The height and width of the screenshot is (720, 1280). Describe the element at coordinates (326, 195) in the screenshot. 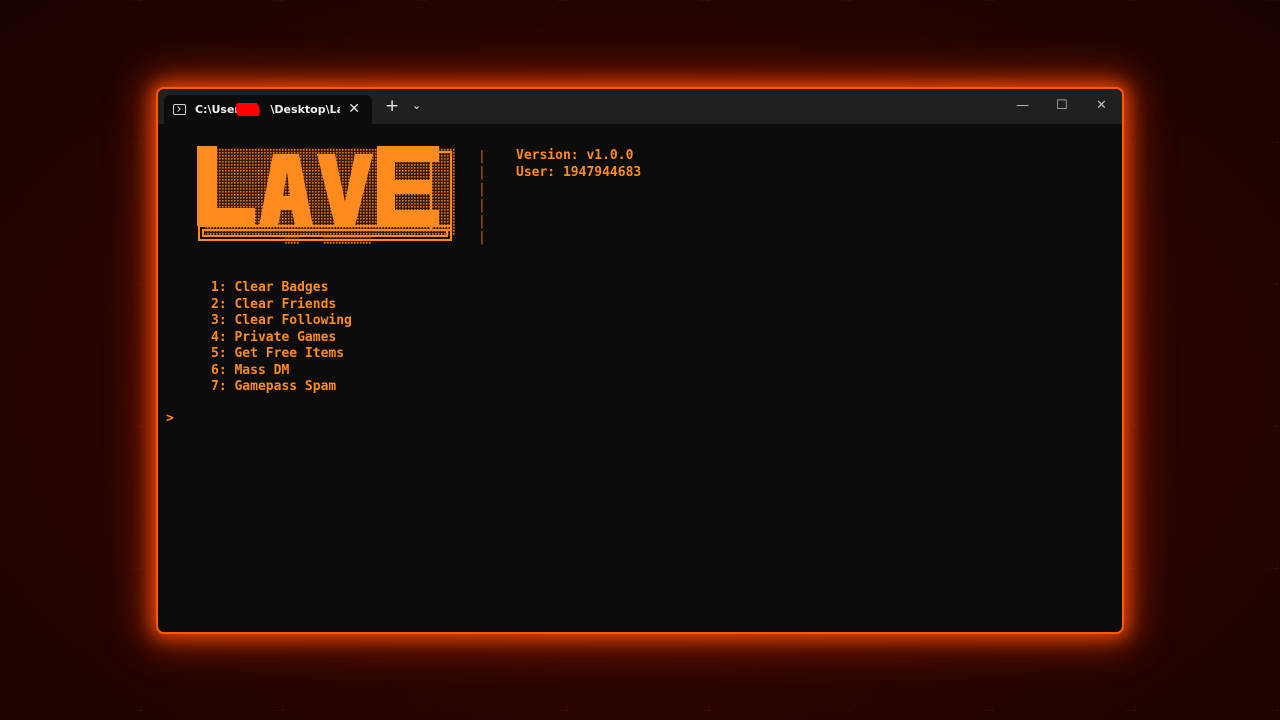

I see `lave-ascii-logo` at that location.